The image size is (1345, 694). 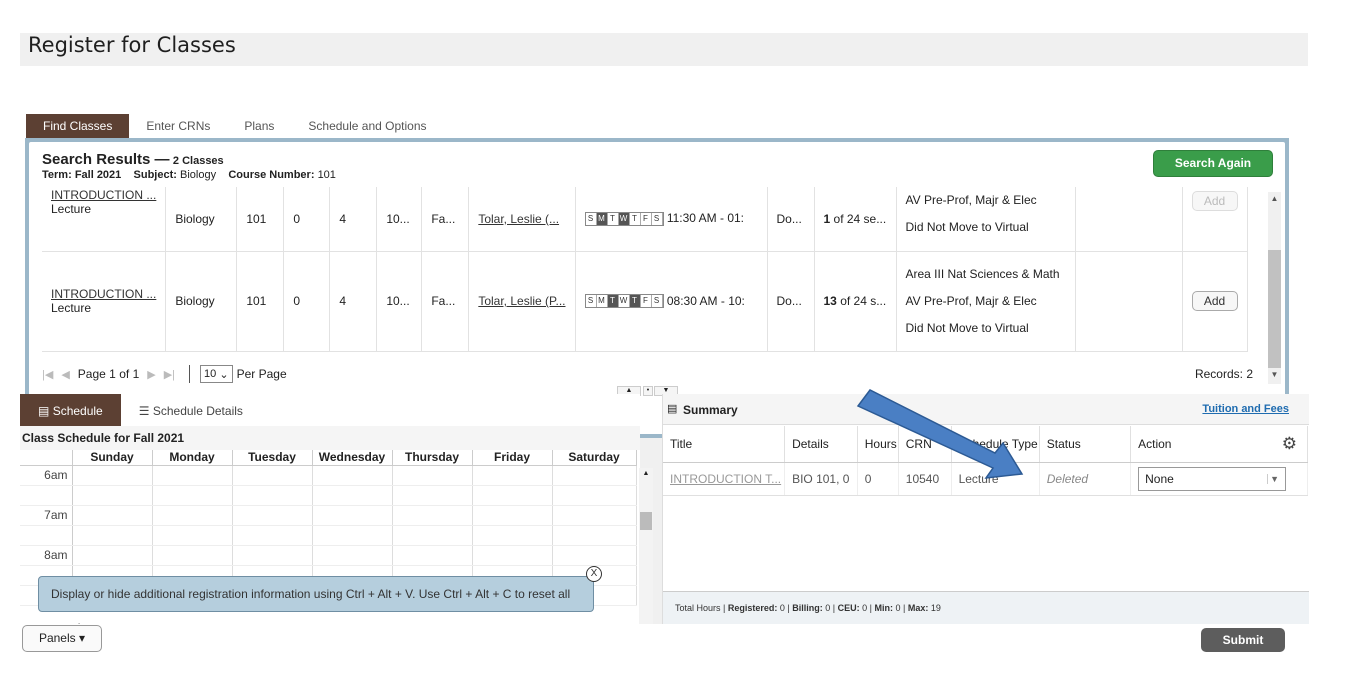 I want to click on day-header: Tuesday, so click(x=272, y=458).